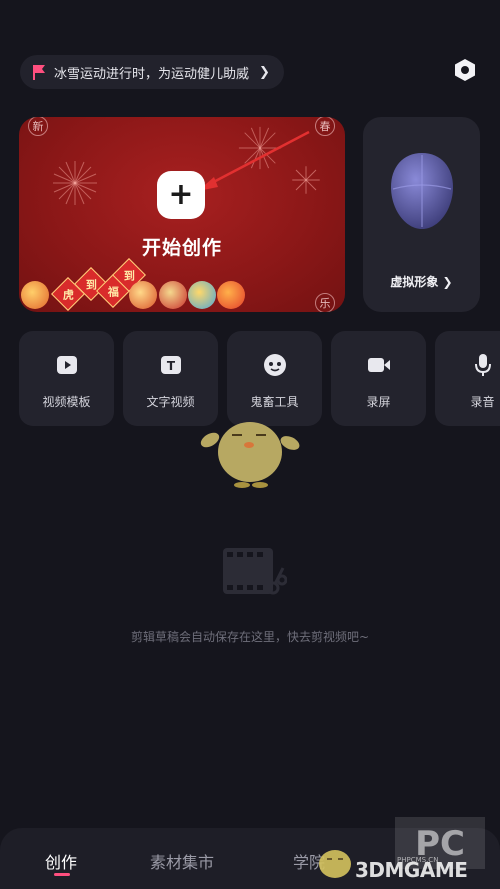 This screenshot has width=500, height=889. Describe the element at coordinates (378, 402) in the screenshot. I see `tool-label: 录屏` at that location.